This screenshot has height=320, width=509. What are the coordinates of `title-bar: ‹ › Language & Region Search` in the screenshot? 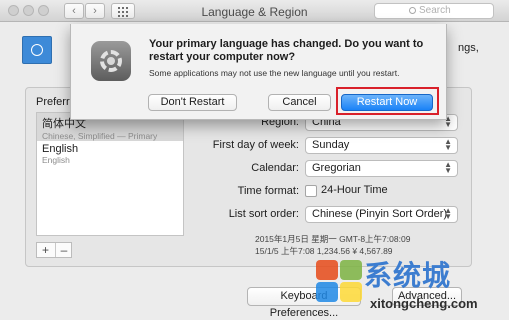 It's located at (254, 11).